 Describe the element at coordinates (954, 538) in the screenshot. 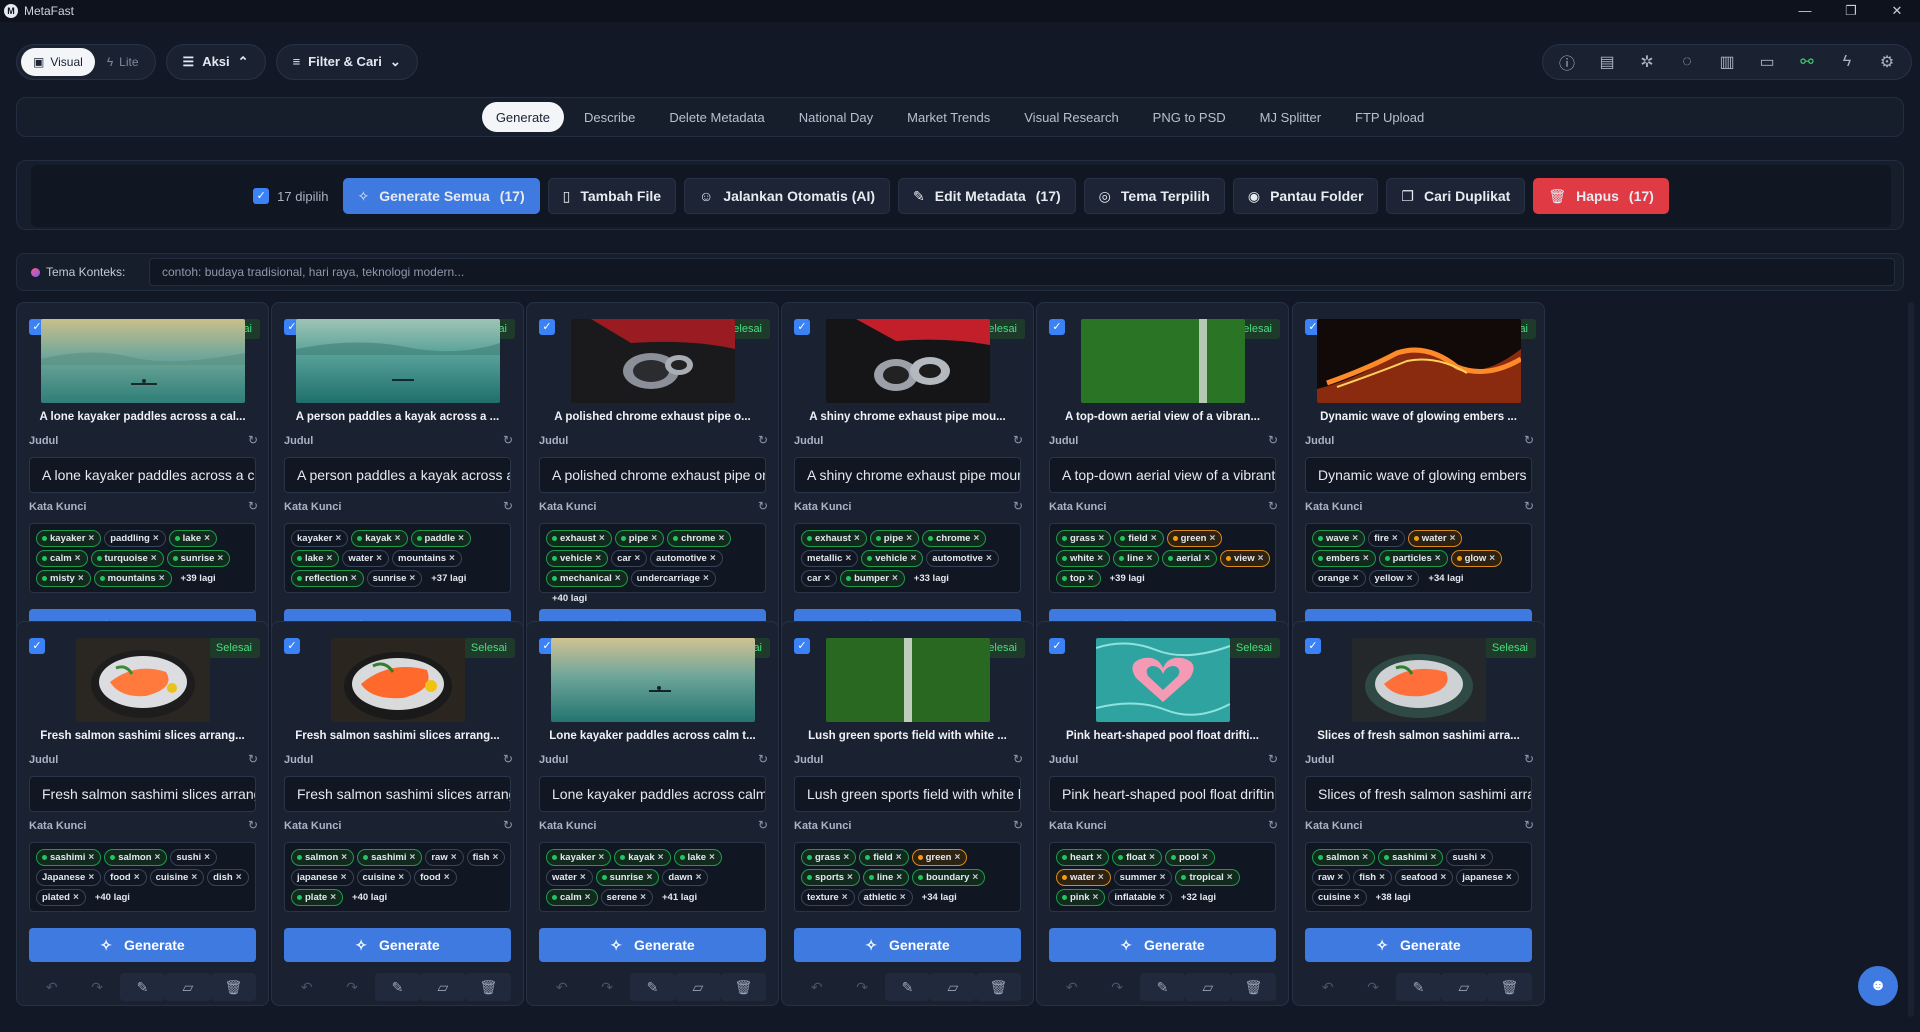

I see `keyword-chip: chrome ×` at that location.